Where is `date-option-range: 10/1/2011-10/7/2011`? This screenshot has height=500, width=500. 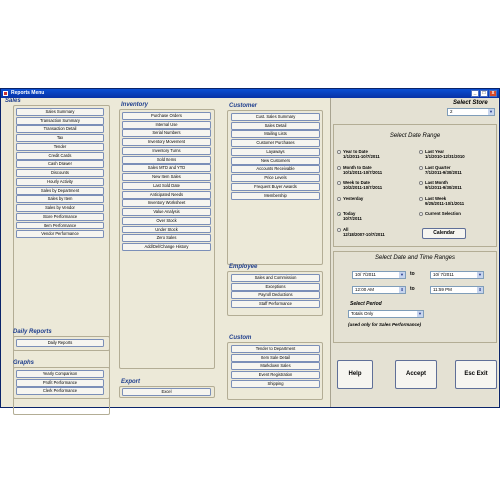
date-option-range: 10/1/2011-10/7/2011 is located at coordinates (363, 172).